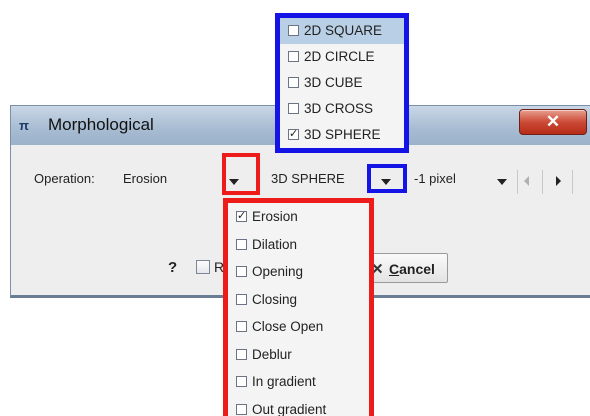  I want to click on next-icon, so click(558, 181).